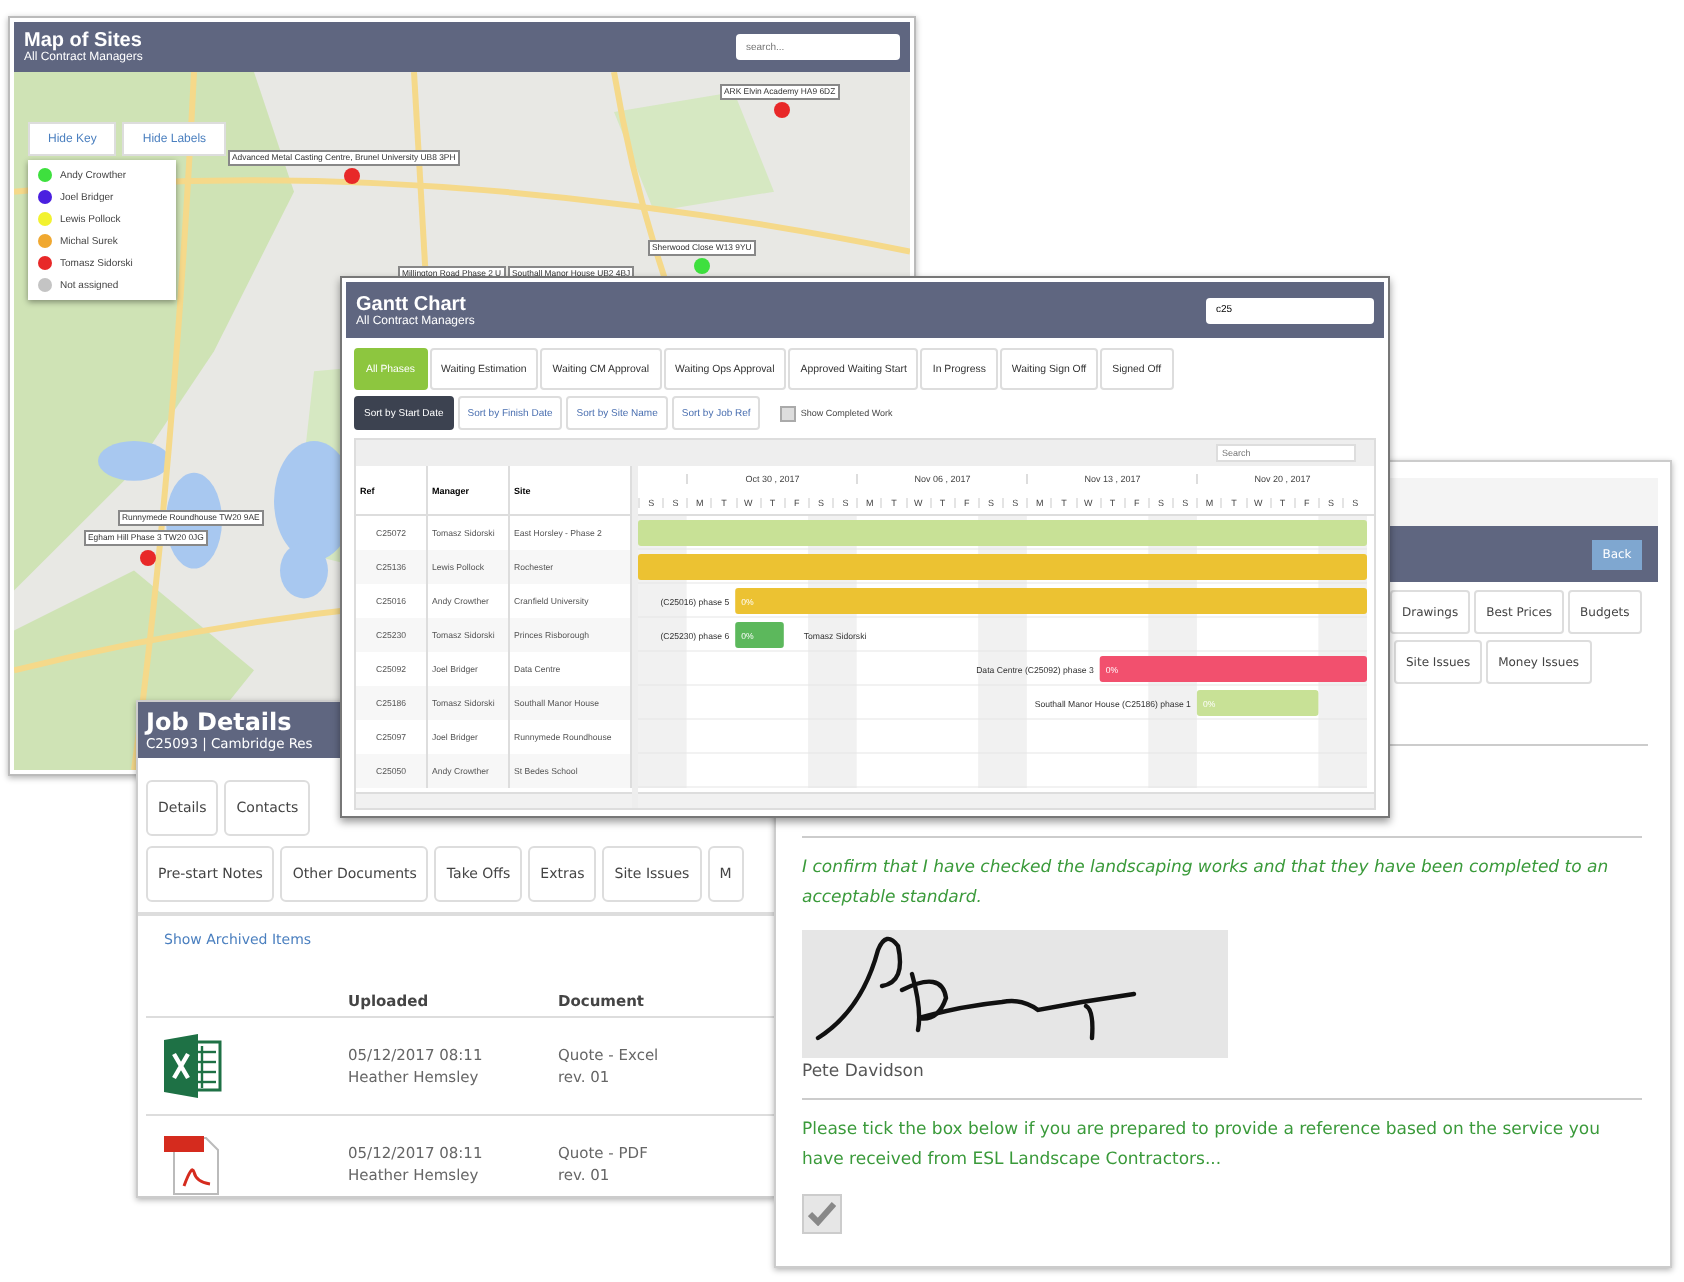 This screenshot has width=1684, height=1282. What do you see at coordinates (192, 1066) in the screenshot?
I see `spreadsheet-file-icon` at bounding box center [192, 1066].